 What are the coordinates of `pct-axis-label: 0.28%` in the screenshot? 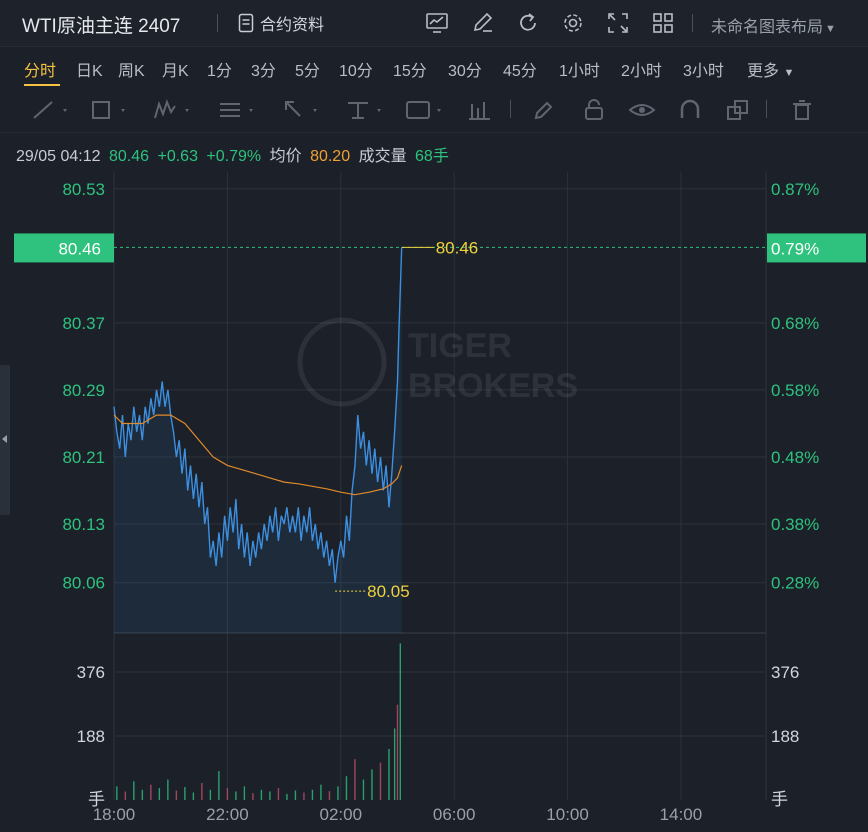 It's located at (795, 583).